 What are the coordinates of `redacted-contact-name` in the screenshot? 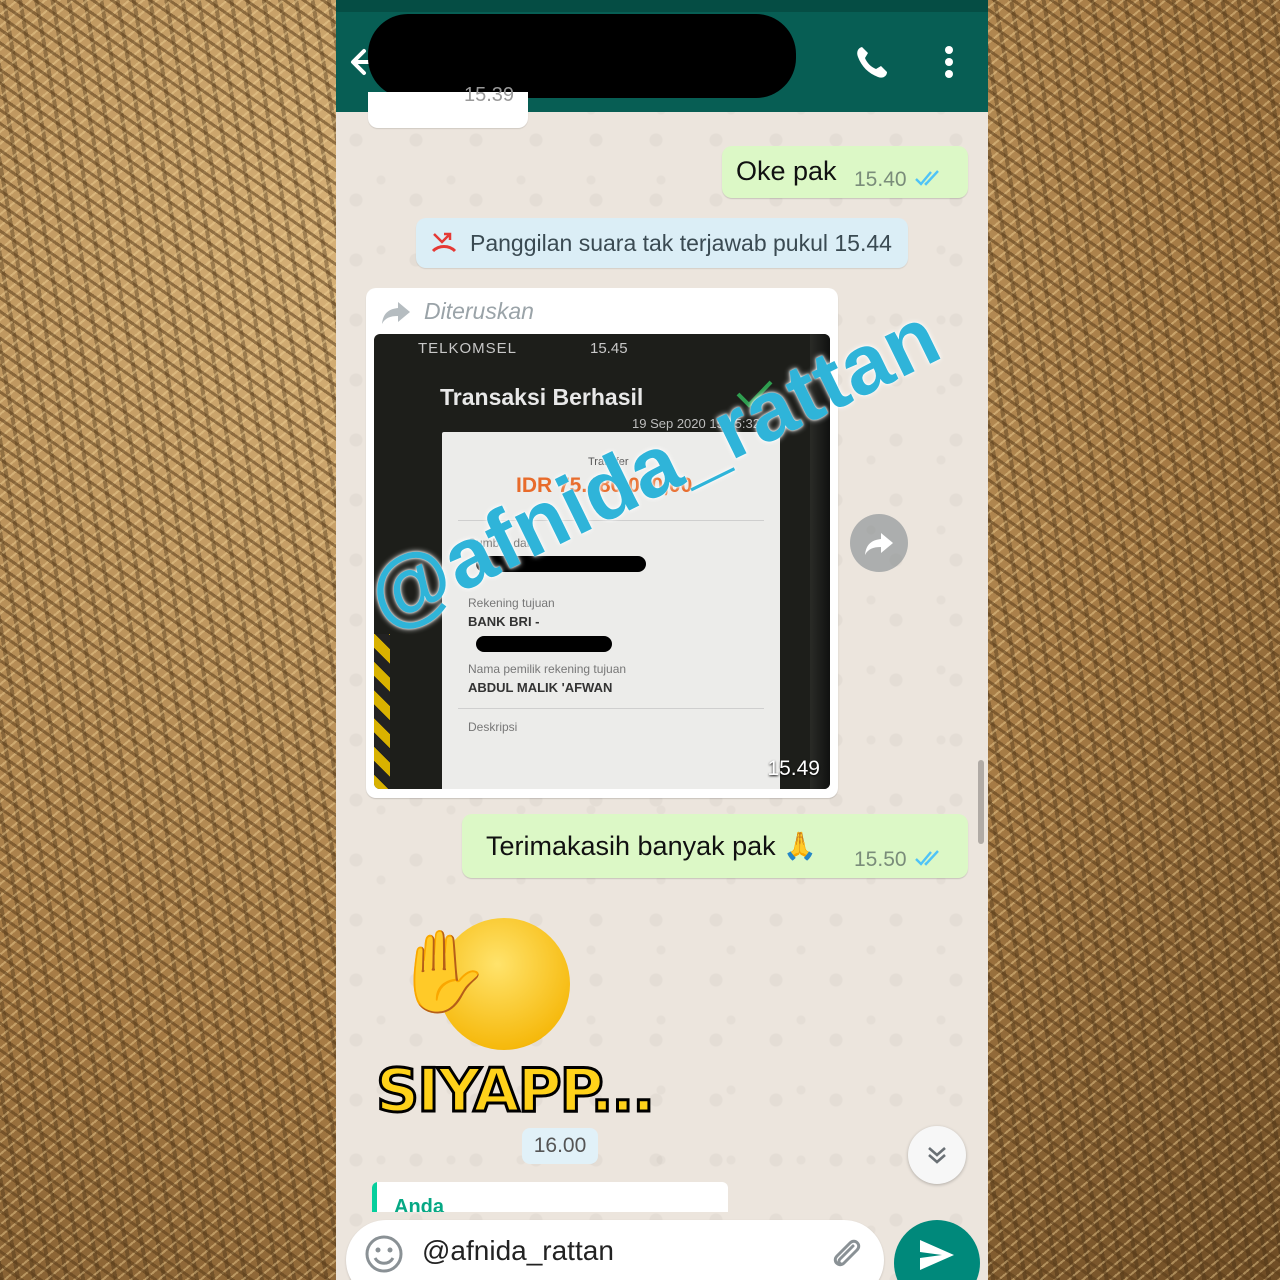 It's located at (582, 56).